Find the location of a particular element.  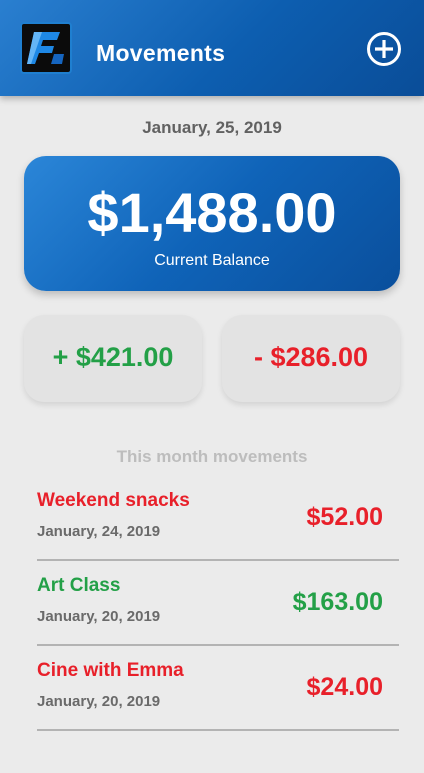

divider is located at coordinates (218, 730).